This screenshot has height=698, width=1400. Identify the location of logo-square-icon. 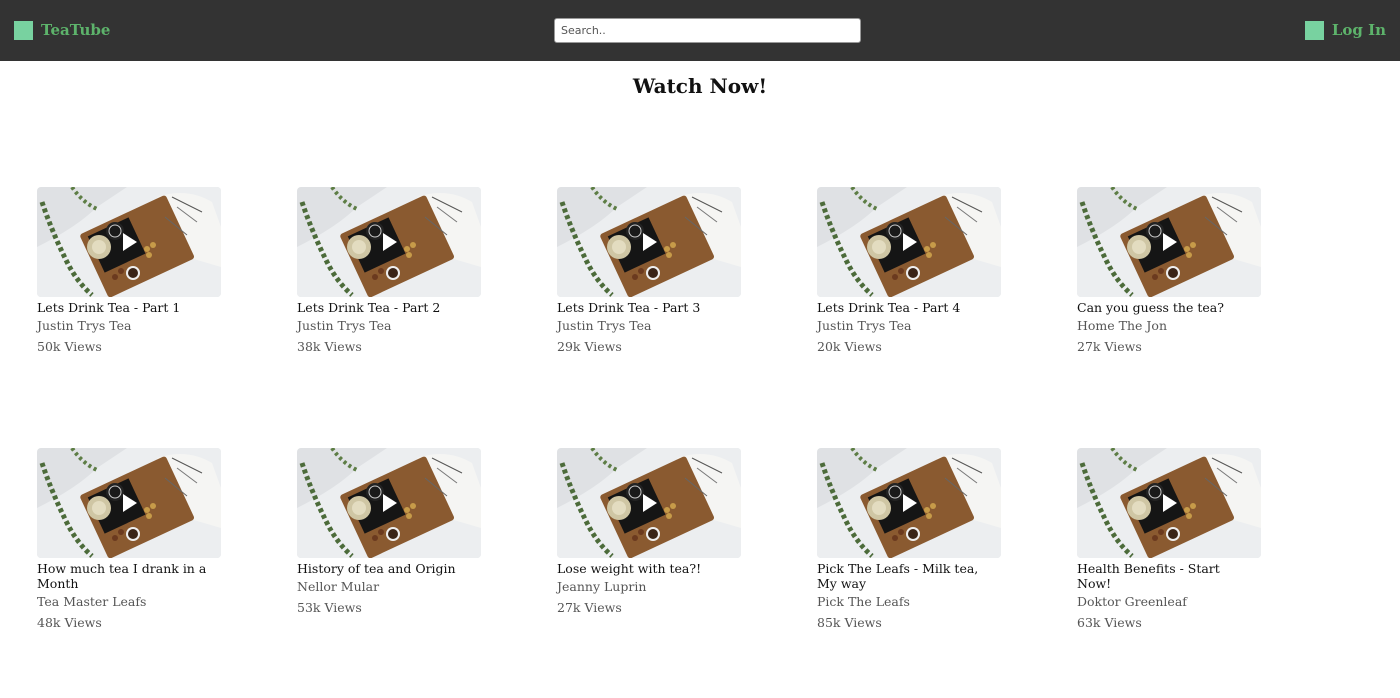
(23, 30).